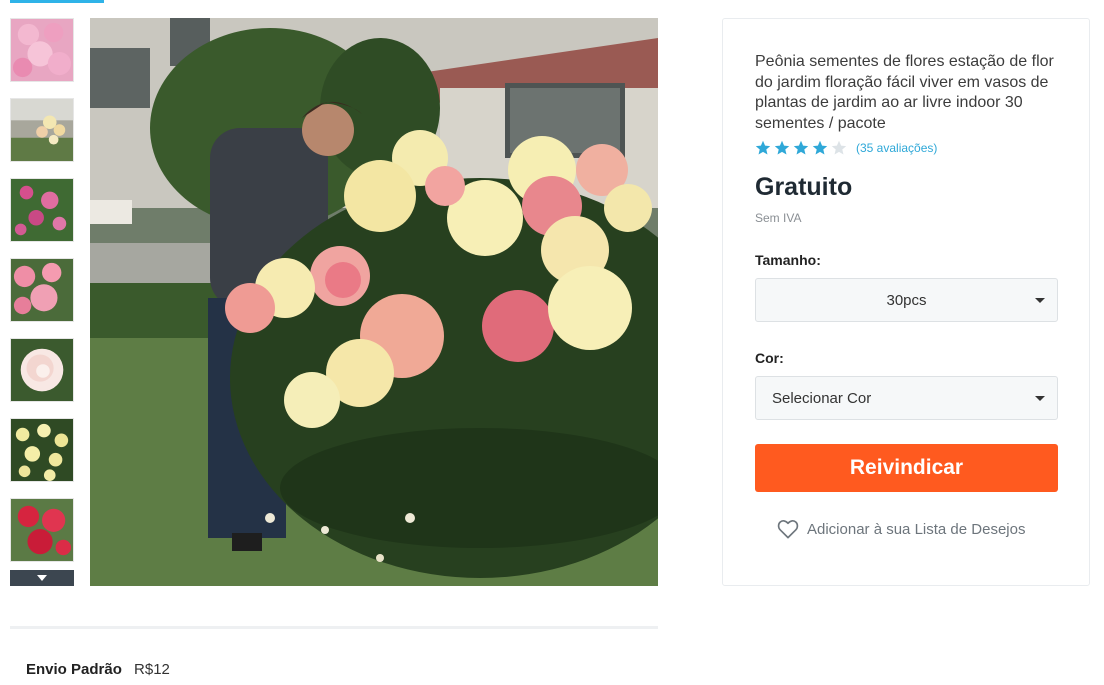 This screenshot has height=685, width=1104. I want to click on wishlist-label: Adicionar à sua Lista de Desejos, so click(916, 529).